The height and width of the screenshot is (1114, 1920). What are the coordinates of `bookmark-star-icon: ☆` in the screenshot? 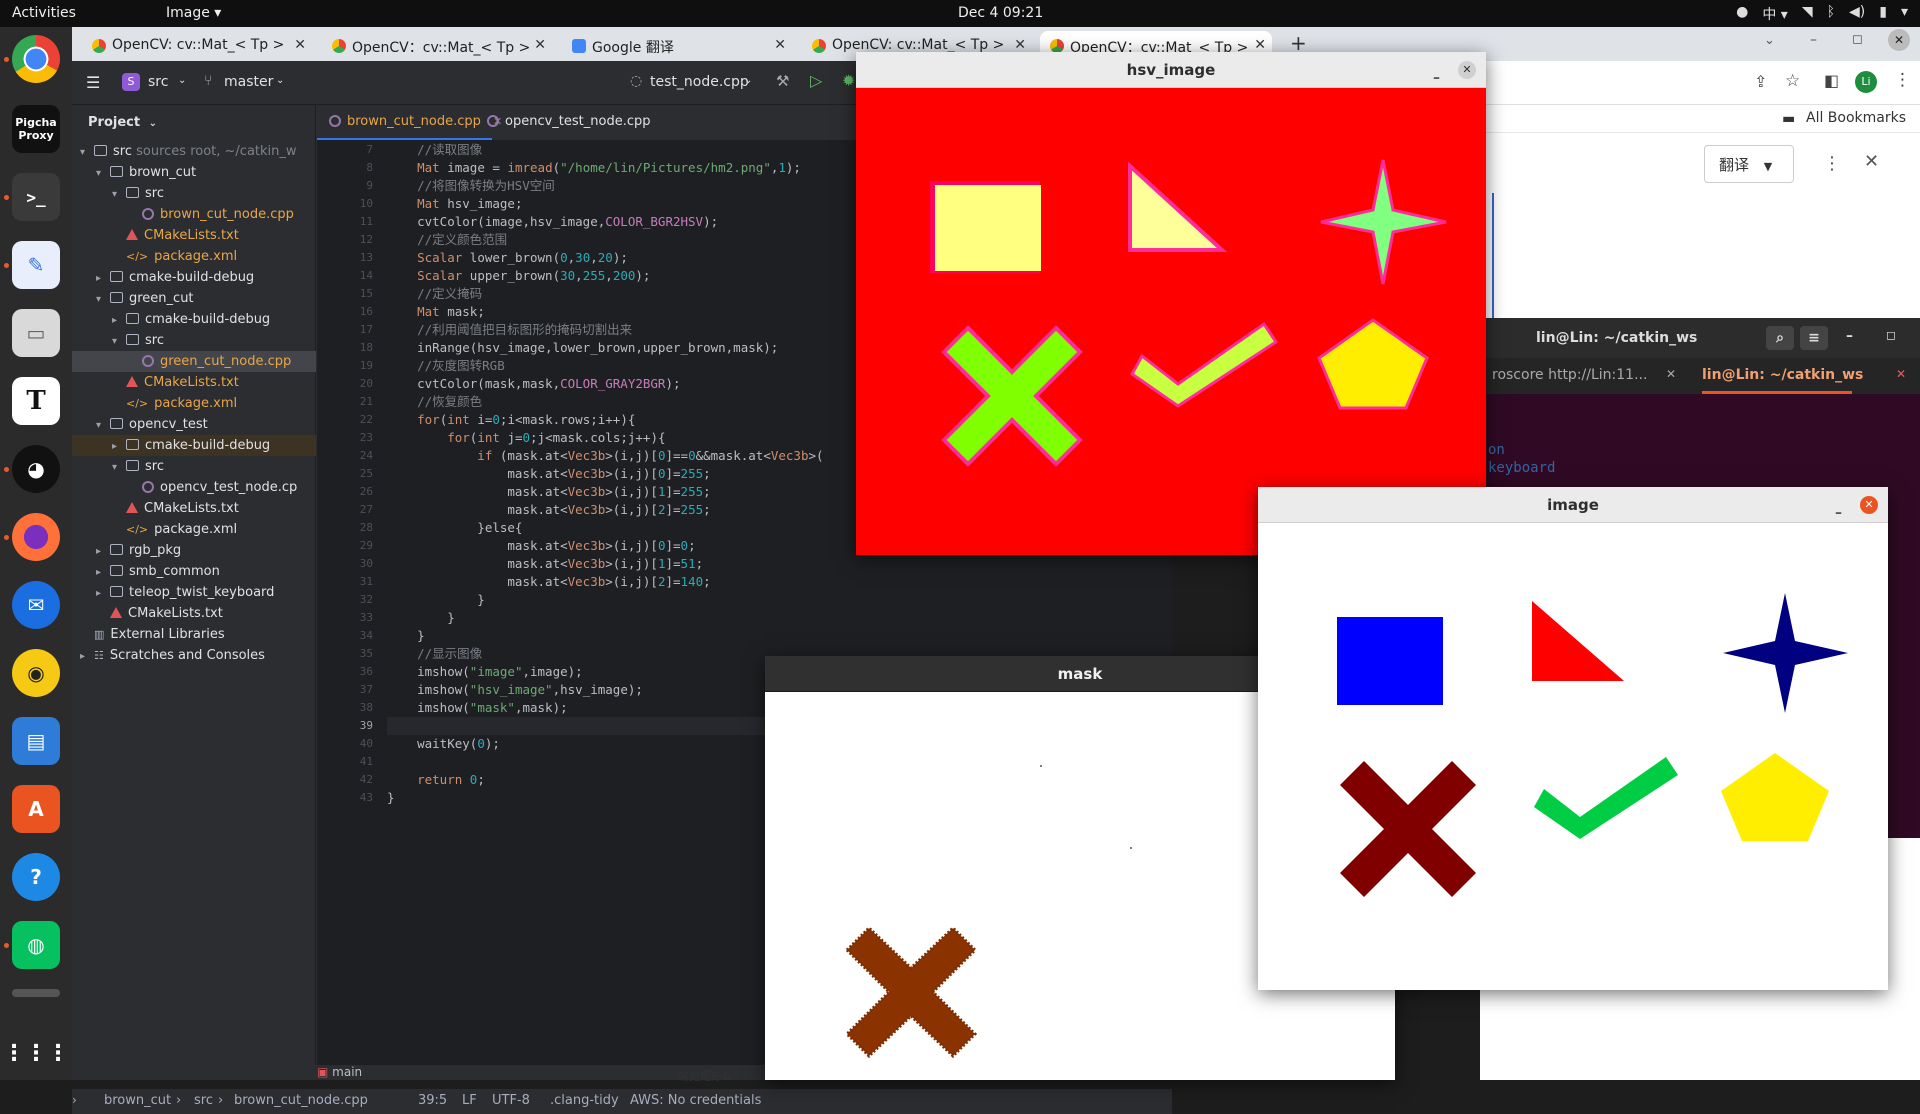 It's located at (1792, 81).